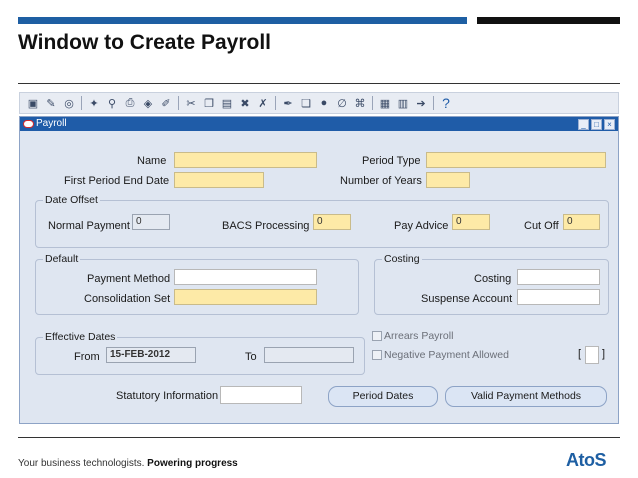 Image resolution: width=638 pixels, height=478 pixels. What do you see at coordinates (324, 103) in the screenshot?
I see `globe-icon: ●` at bounding box center [324, 103].